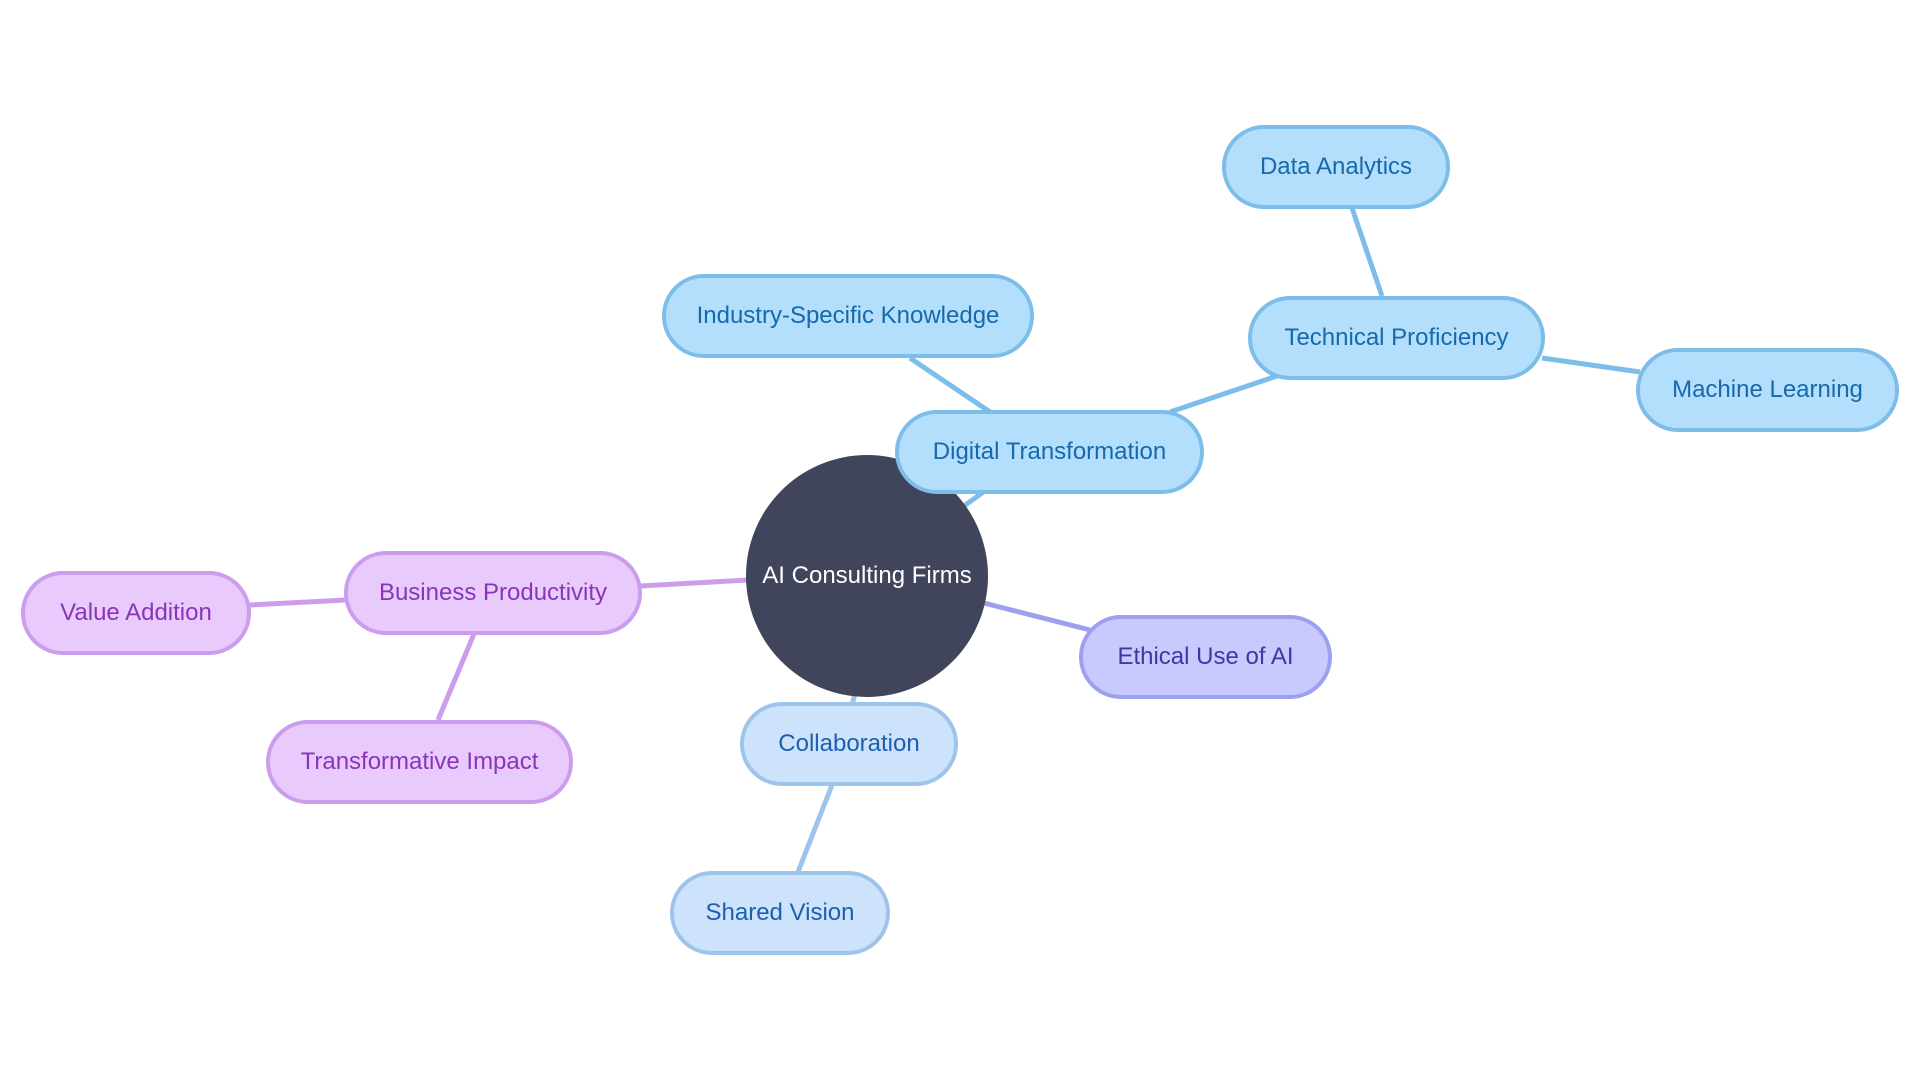 The image size is (1920, 1080). I want to click on node-label: Industry-Specific Knowledge, so click(848, 315).